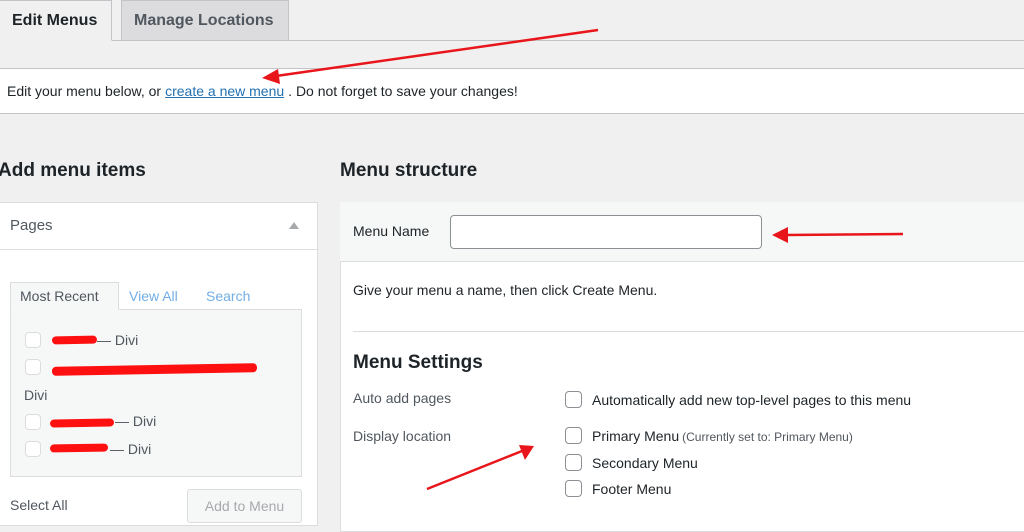 Image resolution: width=1024 pixels, height=532 pixels. I want to click on list-item: Divi, so click(36, 395).